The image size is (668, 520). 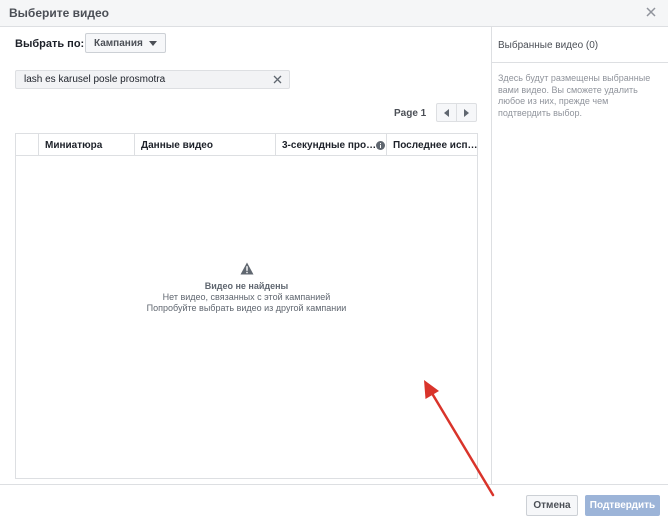 What do you see at coordinates (334, 502) in the screenshot?
I see `dialog-footer: Отмена Подтвердить` at bounding box center [334, 502].